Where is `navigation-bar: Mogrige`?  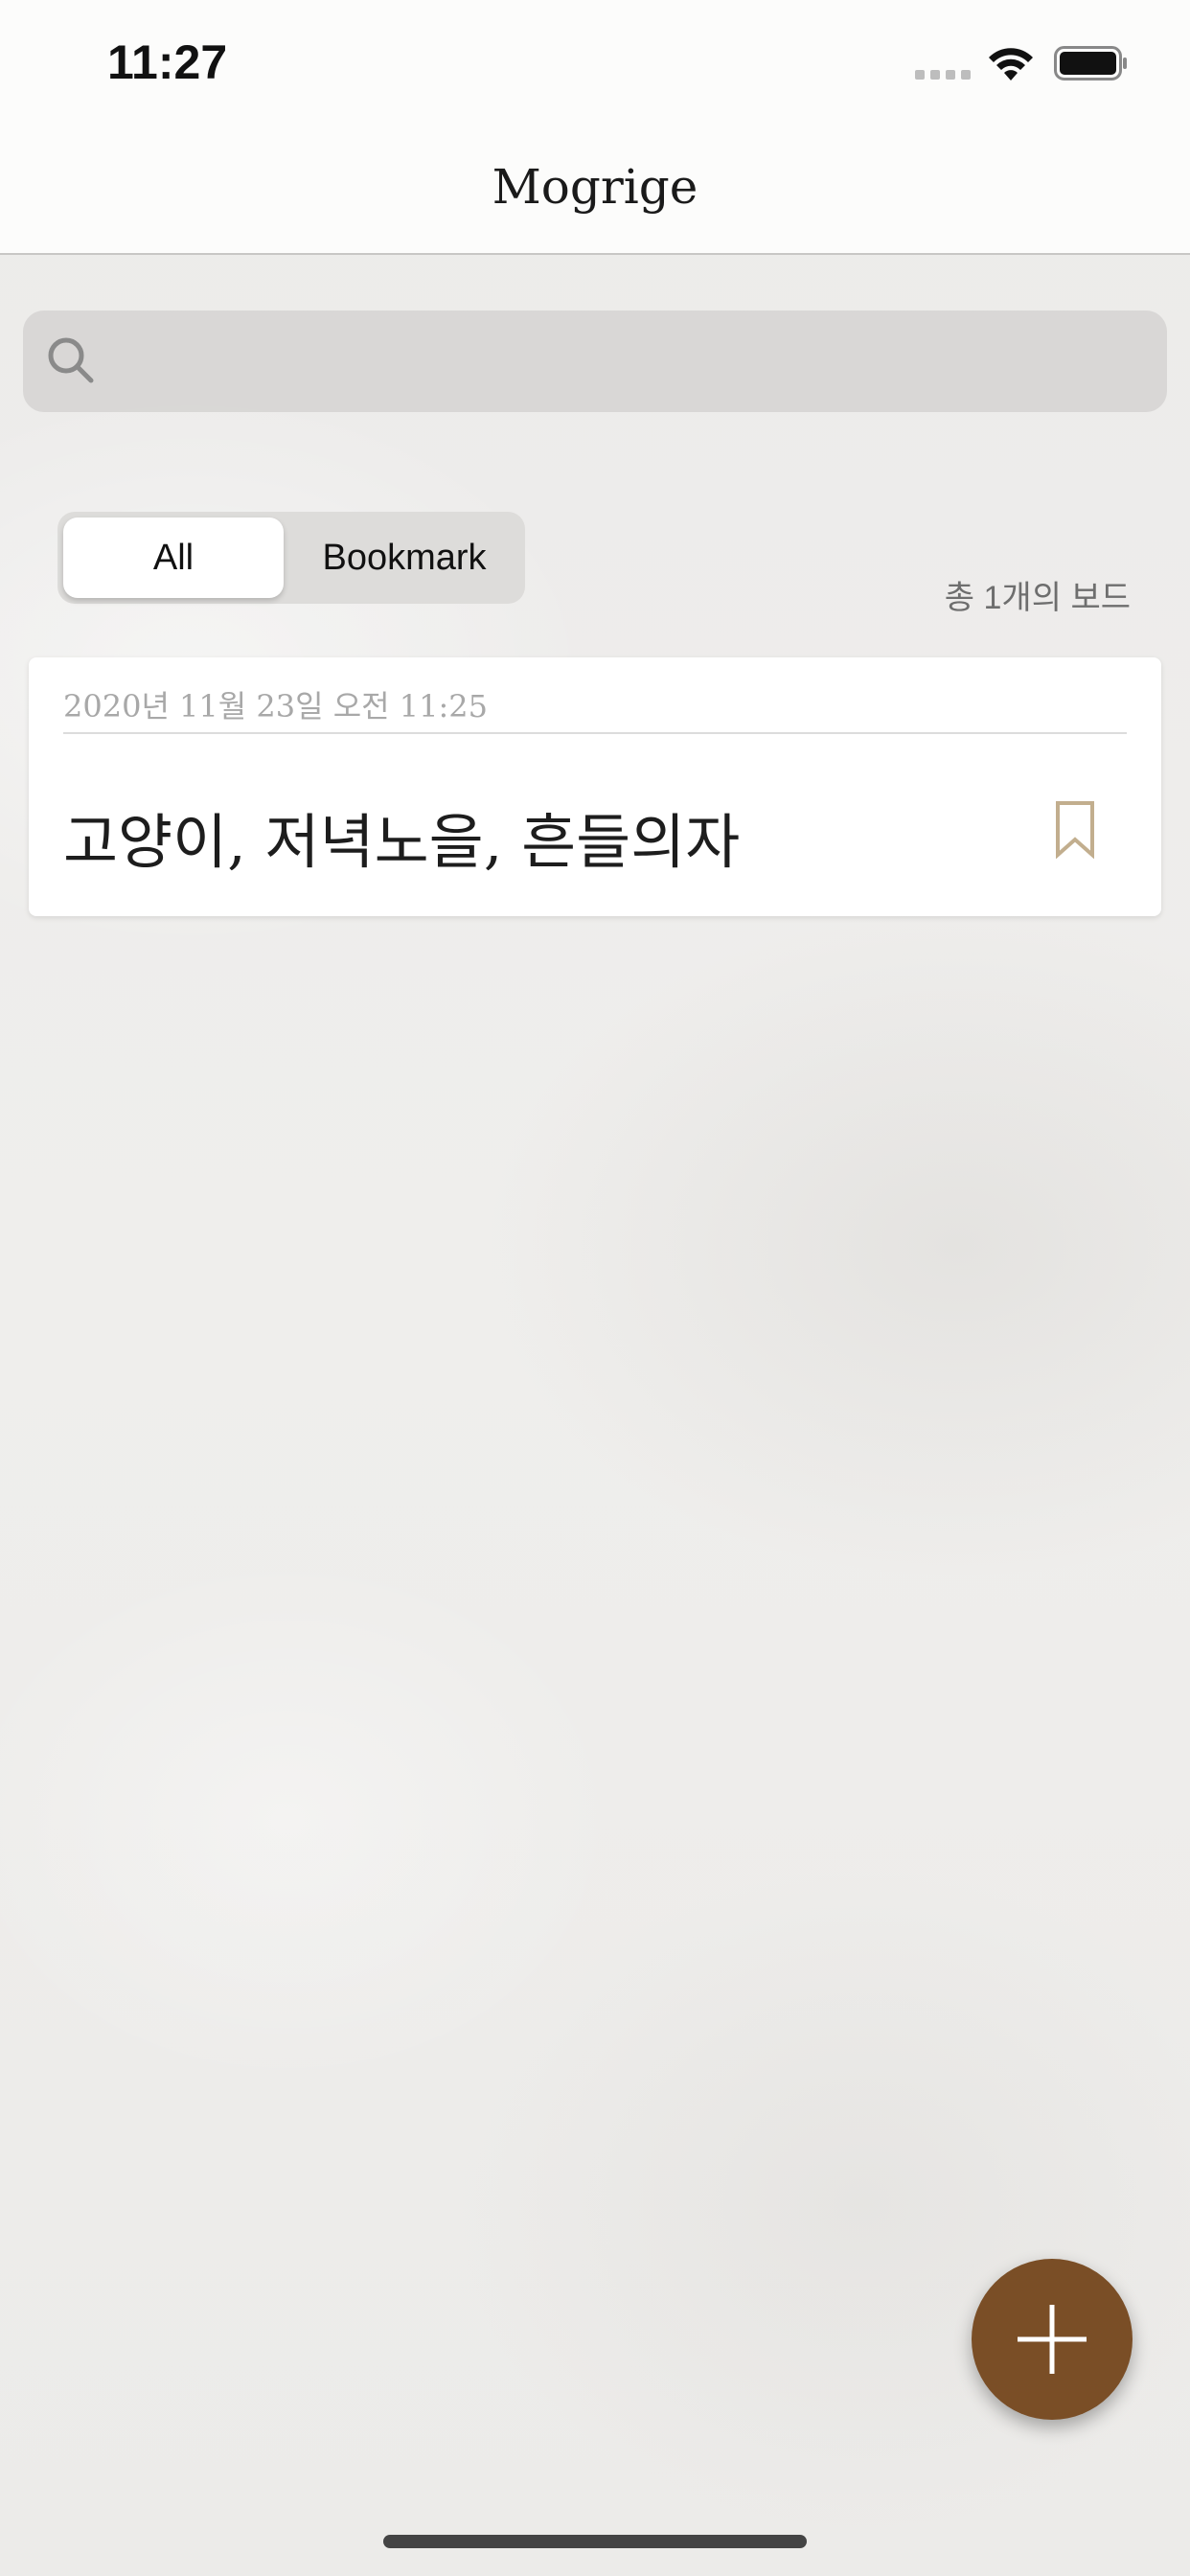 navigation-bar: Mogrige is located at coordinates (595, 194).